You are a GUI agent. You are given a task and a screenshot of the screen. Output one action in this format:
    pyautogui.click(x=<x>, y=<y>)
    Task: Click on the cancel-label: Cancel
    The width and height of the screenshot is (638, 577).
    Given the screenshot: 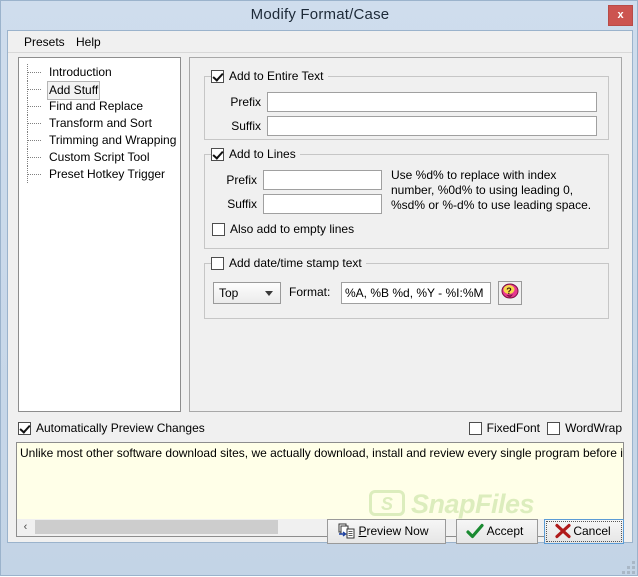 What is the action you would take?
    pyautogui.click(x=592, y=531)
    